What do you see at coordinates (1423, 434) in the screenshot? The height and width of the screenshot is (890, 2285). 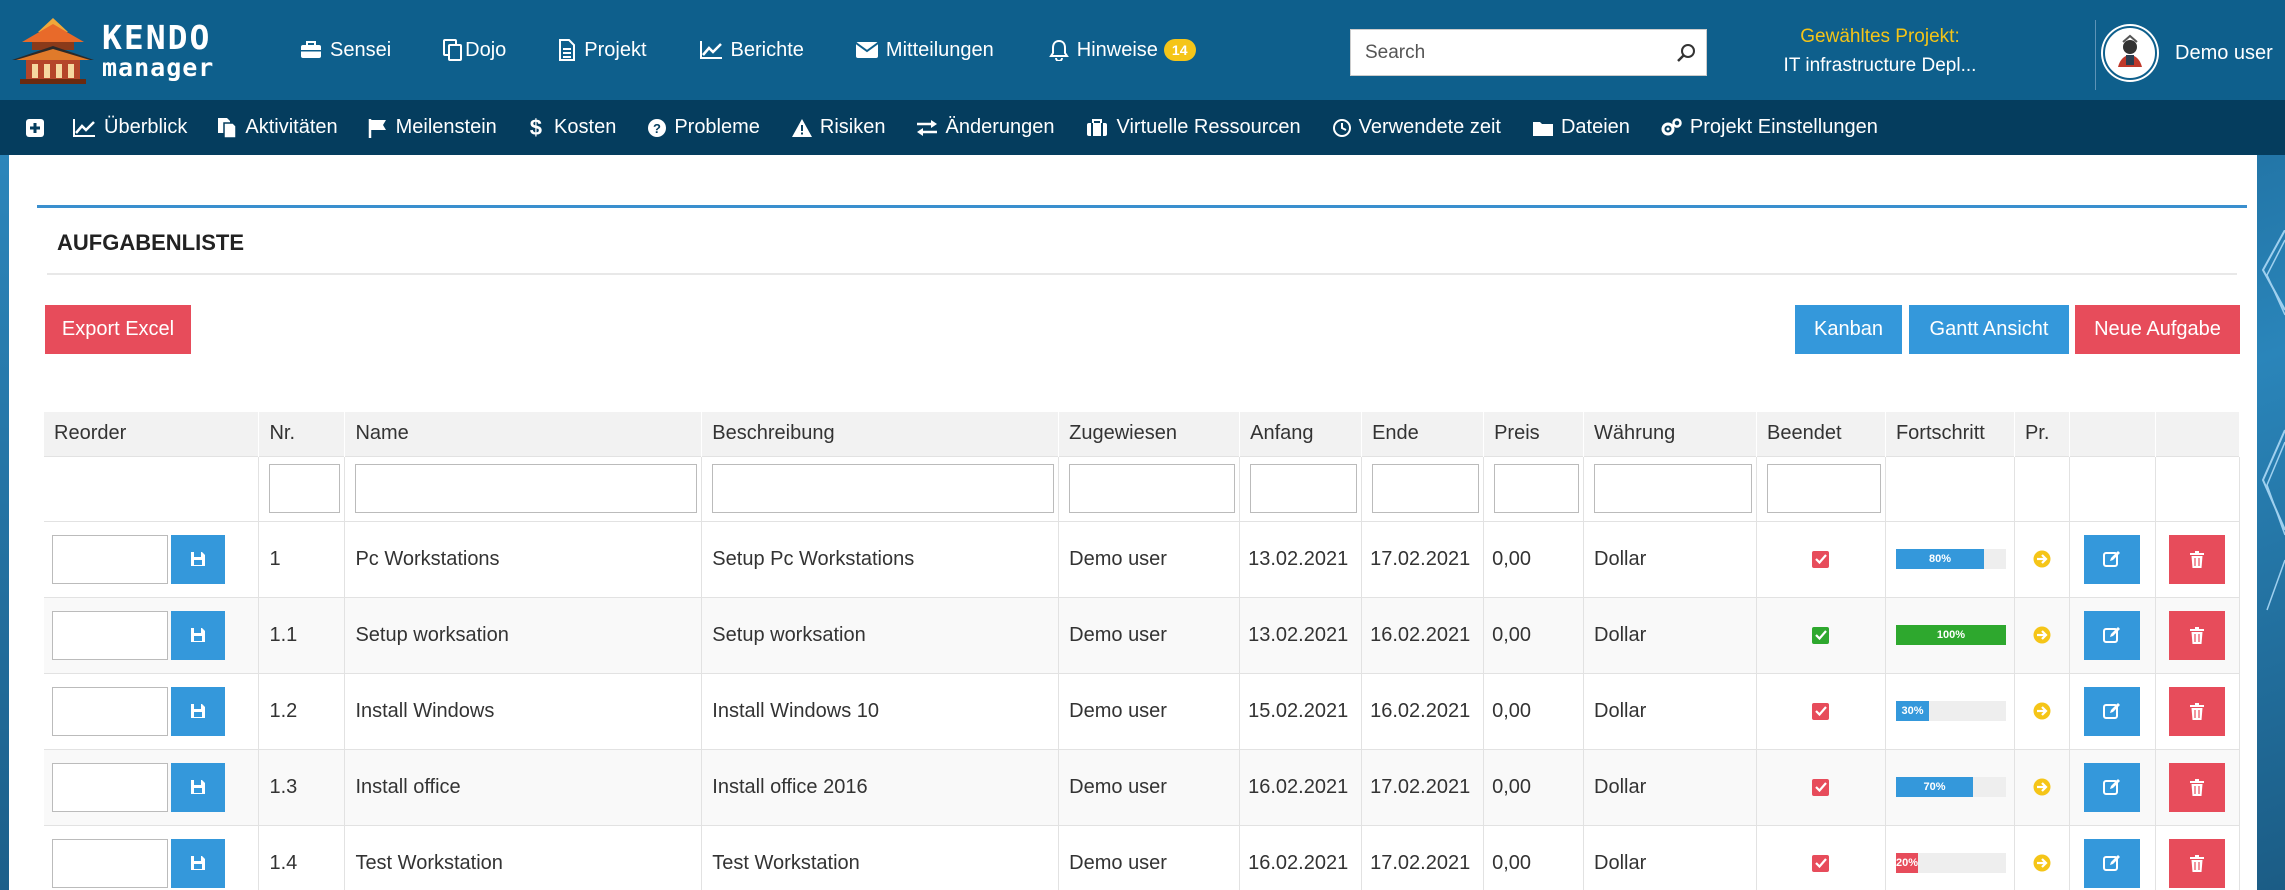 I see `col-header-ende: Ende` at bounding box center [1423, 434].